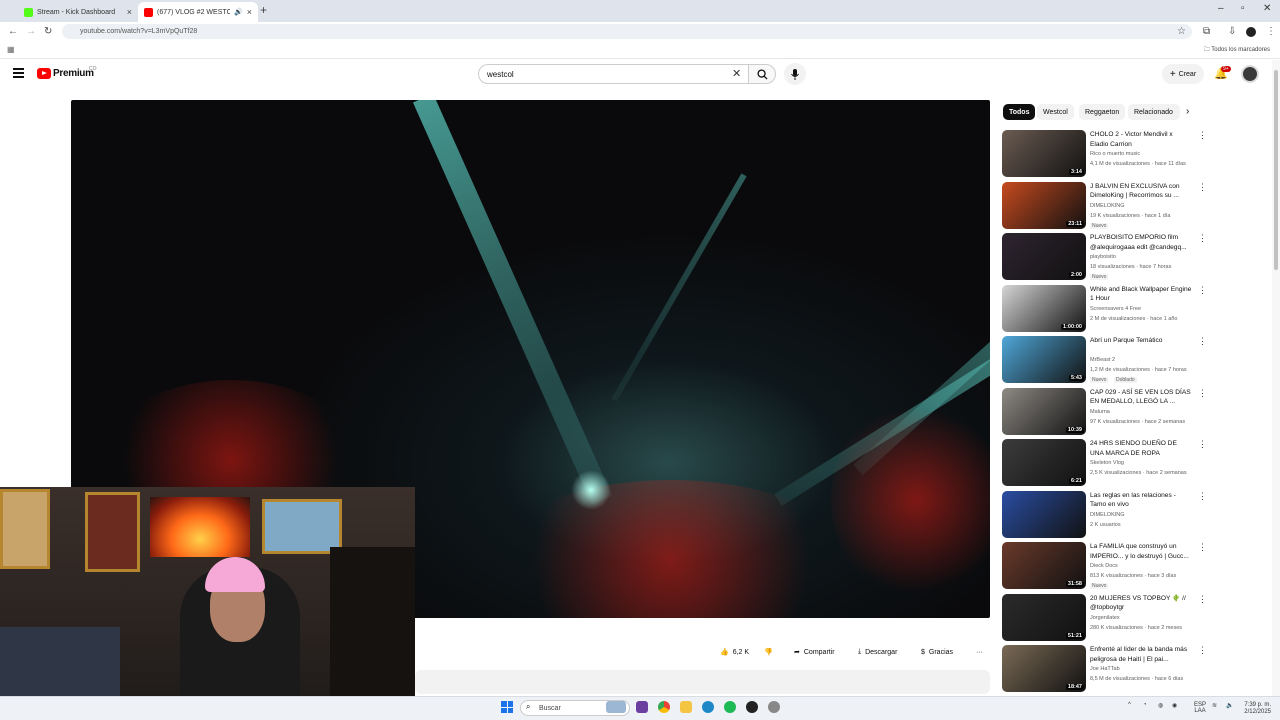 The image size is (1280, 720). I want to click on channel-name: MrBeast 2, so click(1102, 360).